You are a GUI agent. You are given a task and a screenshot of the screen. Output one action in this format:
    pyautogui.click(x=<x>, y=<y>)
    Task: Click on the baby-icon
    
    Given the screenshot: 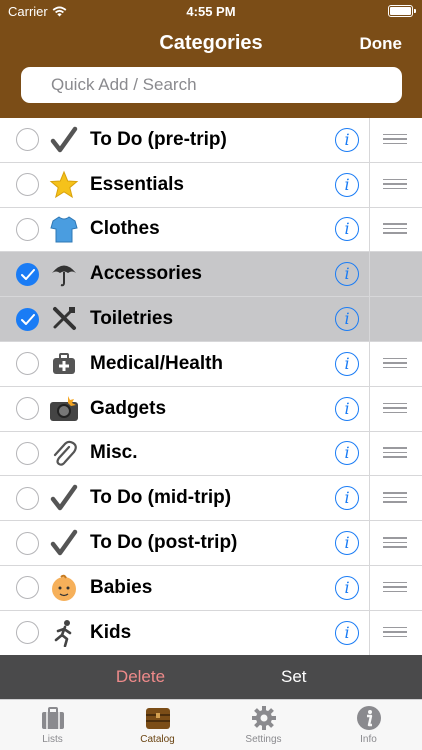 What is the action you would take?
    pyautogui.click(x=64, y=588)
    